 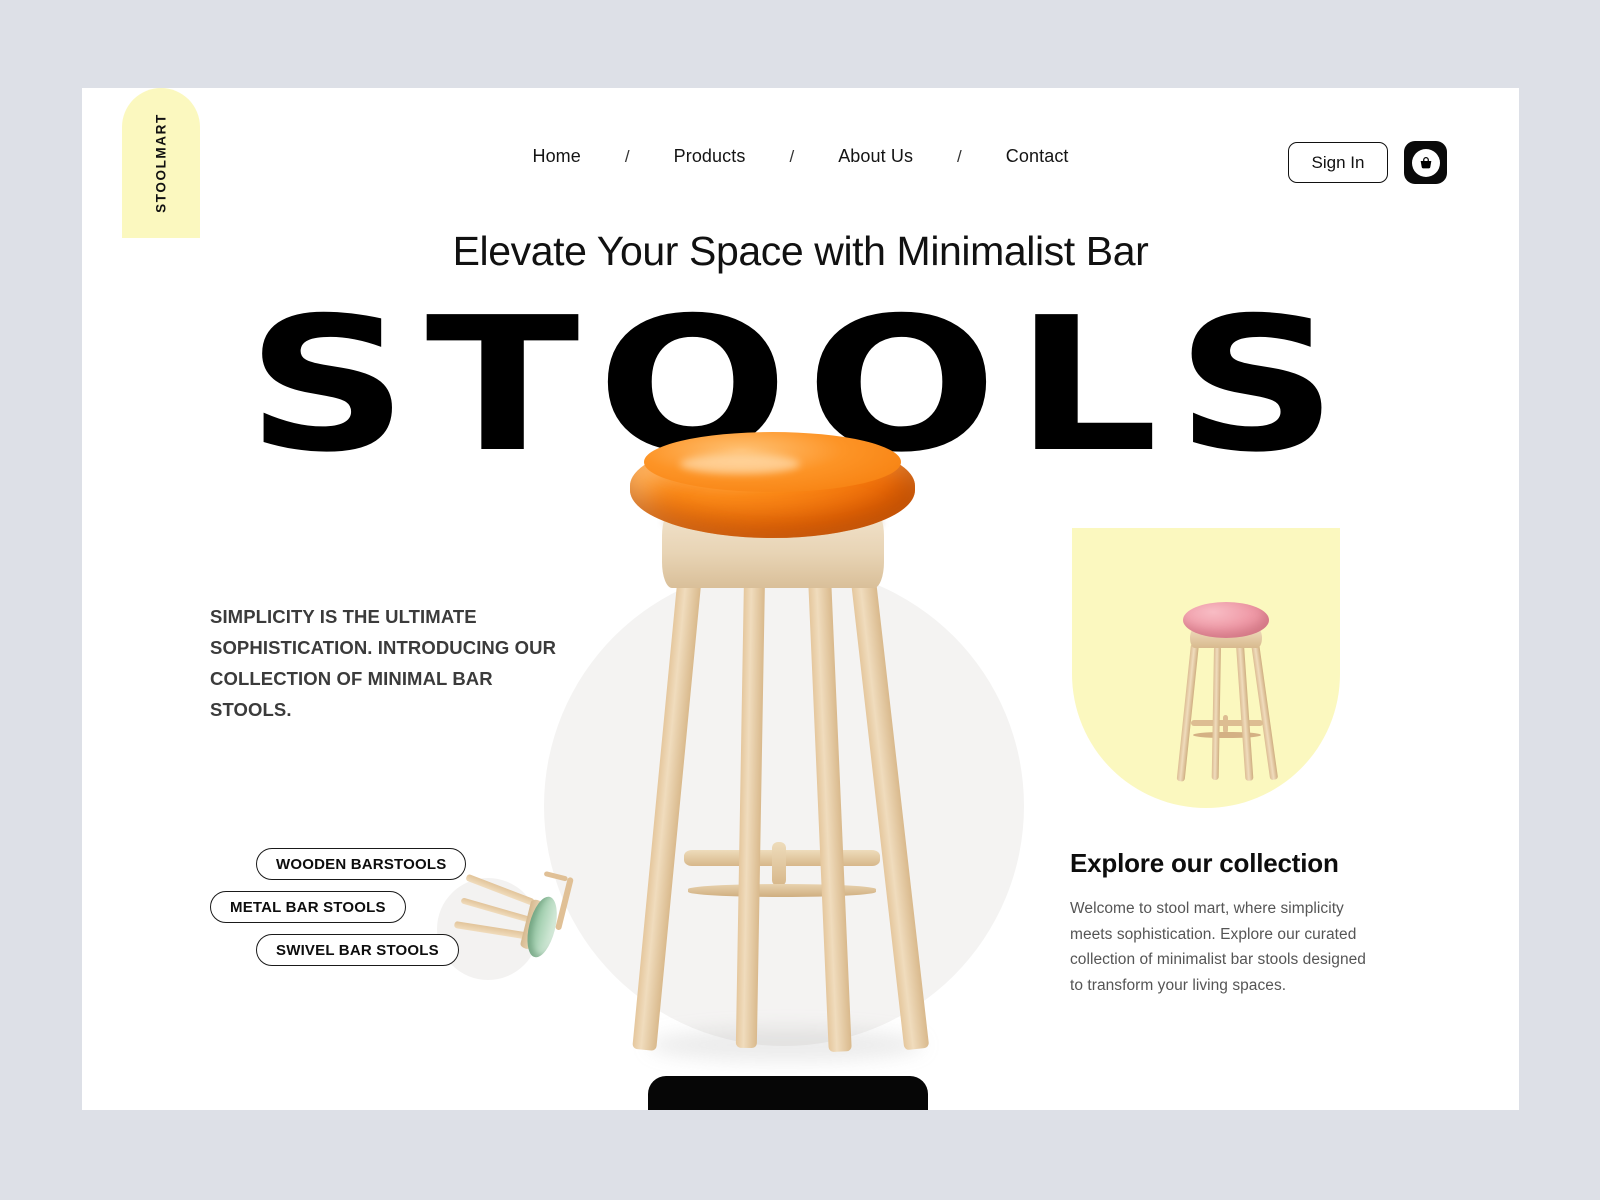 What do you see at coordinates (361, 864) in the screenshot?
I see `category-pill-wooden-barstools: WOODEN BARSTOOLS` at bounding box center [361, 864].